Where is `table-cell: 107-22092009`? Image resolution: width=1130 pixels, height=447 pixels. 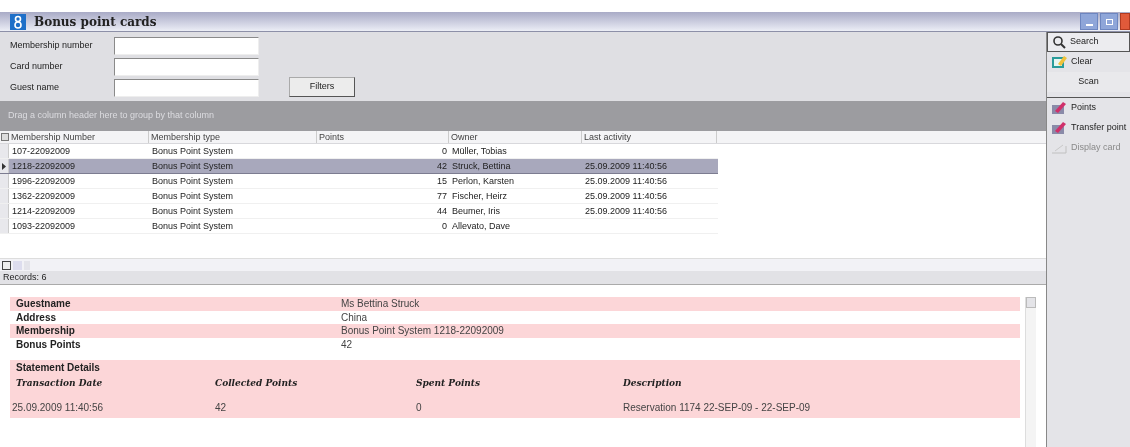 table-cell: 107-22092009 is located at coordinates (41, 150).